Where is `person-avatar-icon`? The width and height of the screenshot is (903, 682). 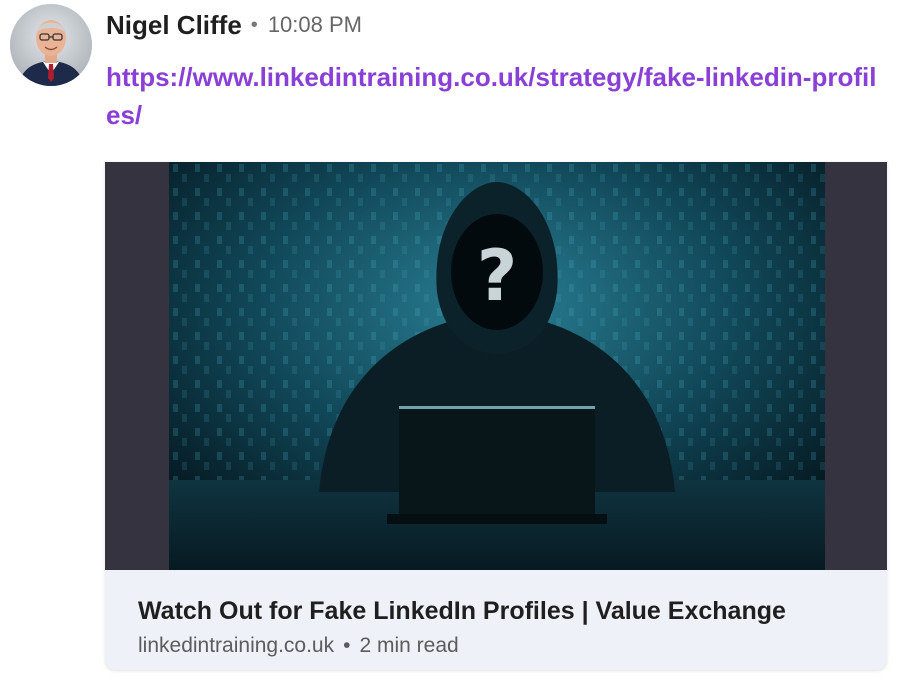
person-avatar-icon is located at coordinates (51, 45).